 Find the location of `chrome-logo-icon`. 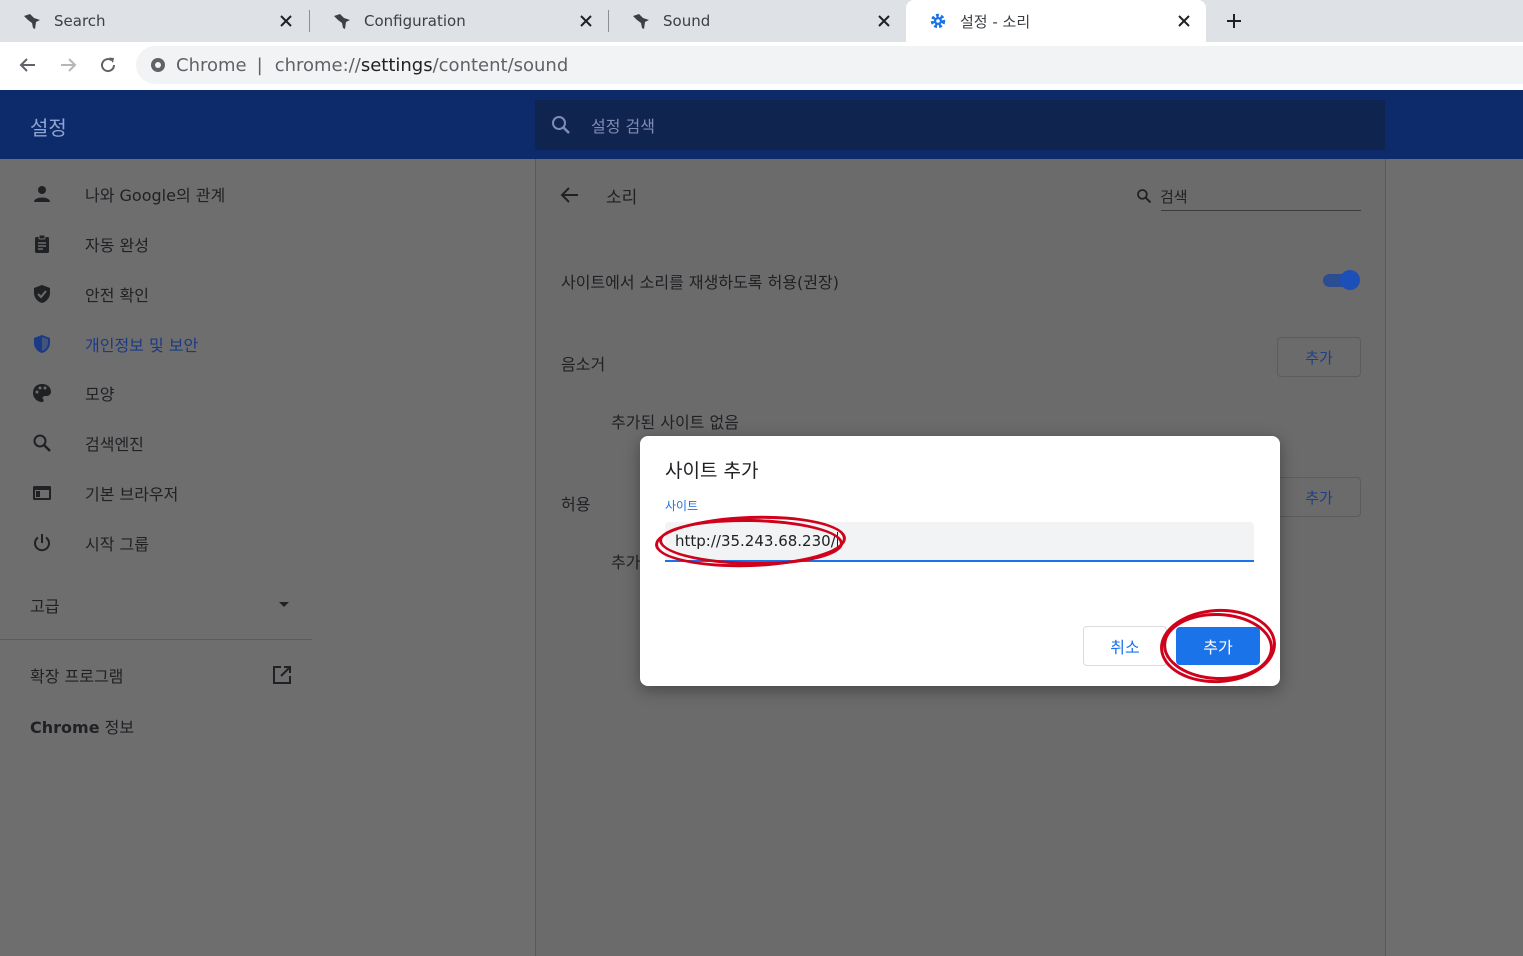

chrome-logo-icon is located at coordinates (158, 65).